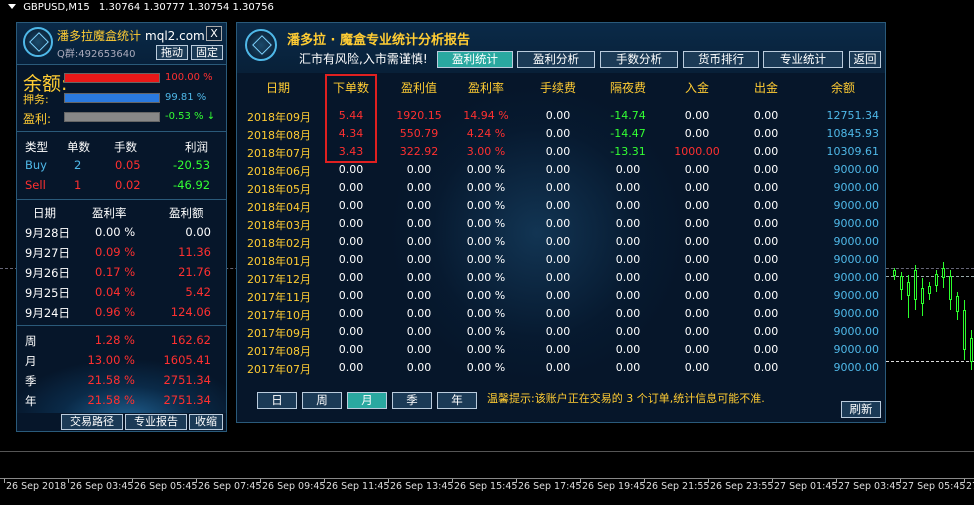  What do you see at coordinates (279, 189) in the screenshot?
I see `cell: 2018年05月` at bounding box center [279, 189].